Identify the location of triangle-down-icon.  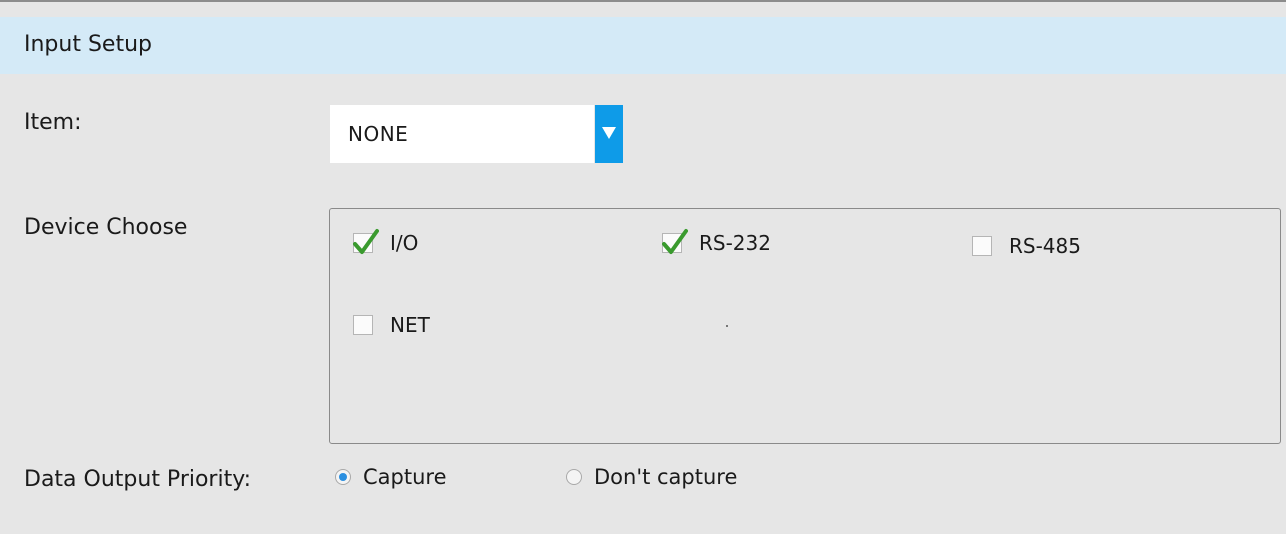
(609, 133).